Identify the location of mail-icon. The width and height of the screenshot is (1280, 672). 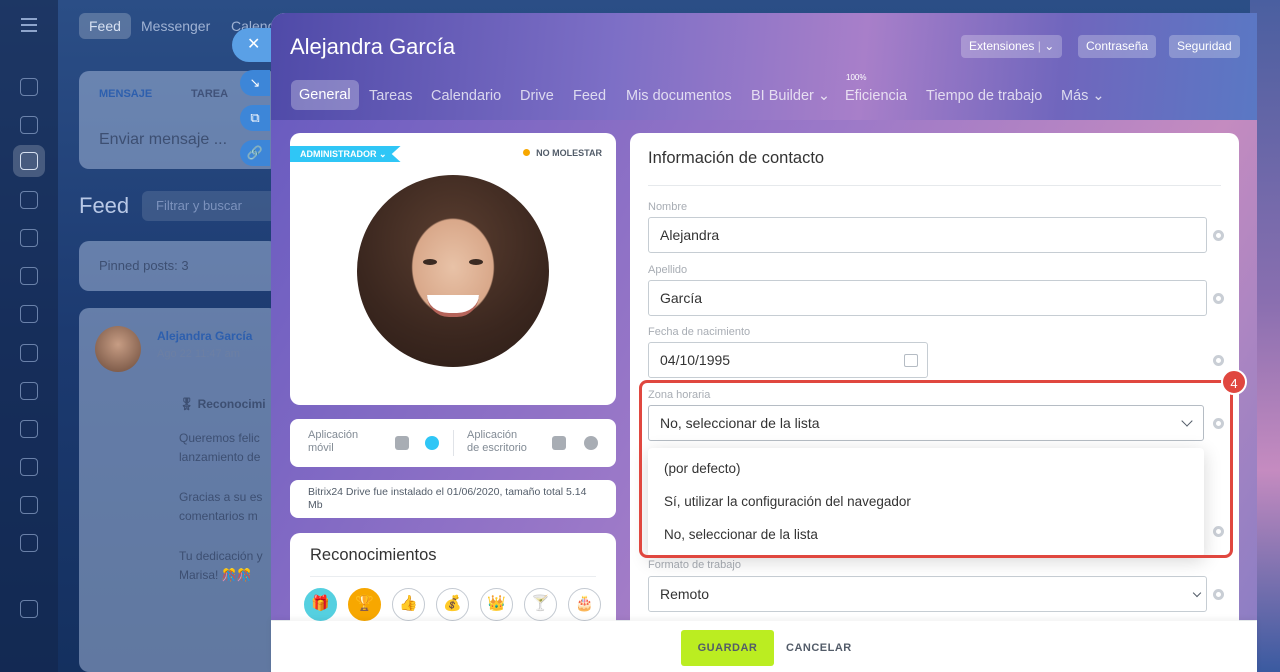
(29, 391).